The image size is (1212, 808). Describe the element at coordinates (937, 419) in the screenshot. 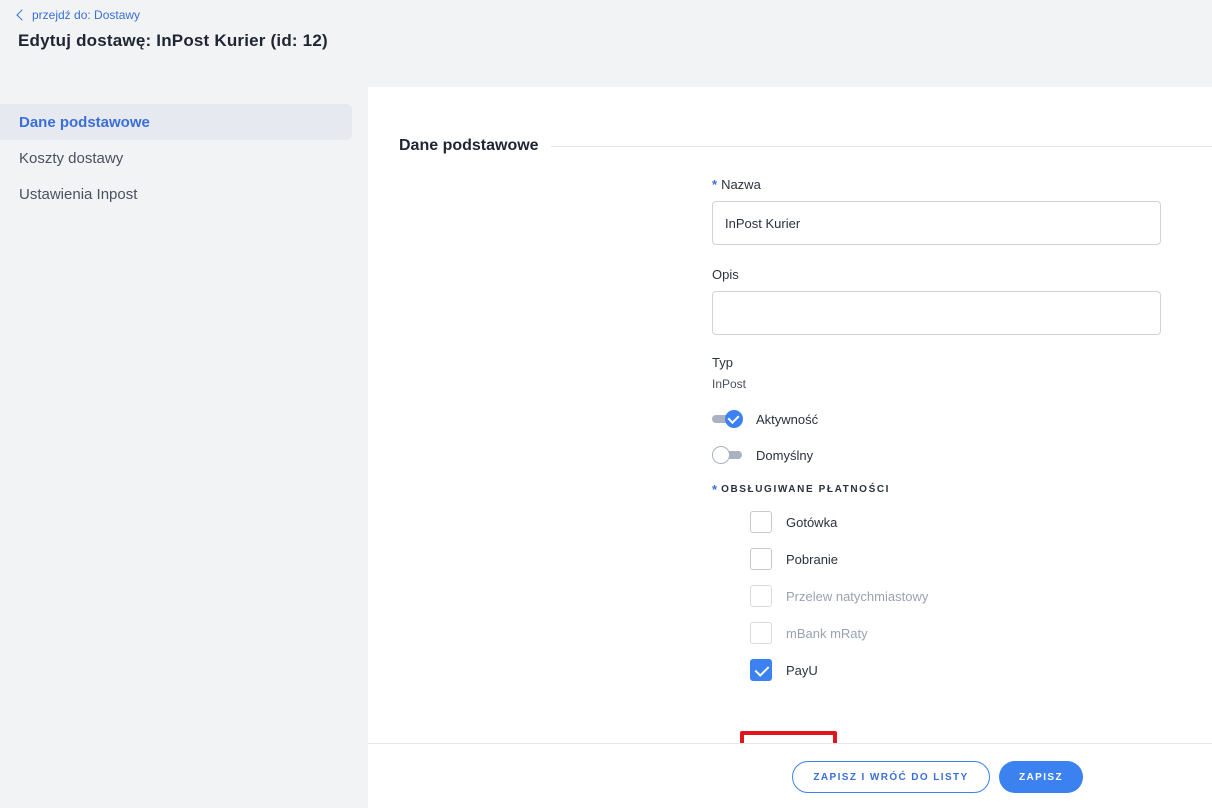

I see `toggle-row-aktywnosc: Aktywność` at that location.